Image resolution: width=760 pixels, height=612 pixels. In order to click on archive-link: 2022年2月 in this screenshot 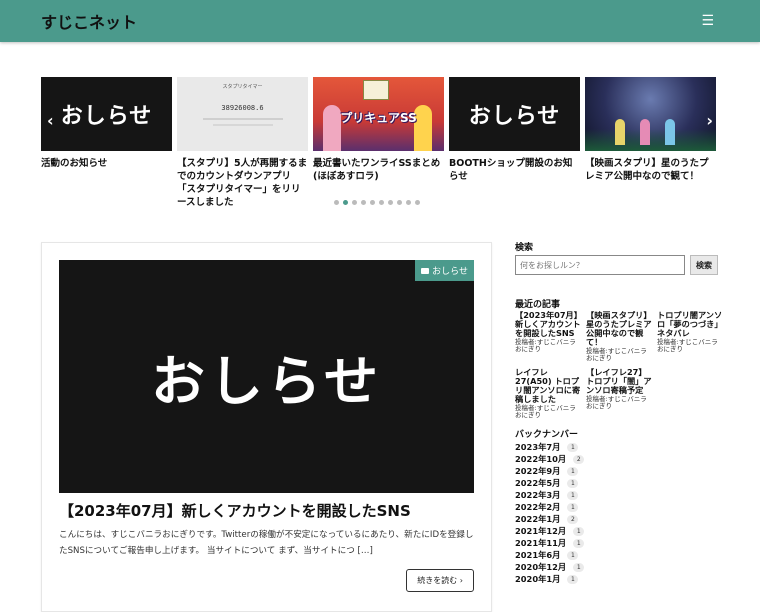, I will do `click(537, 507)`.